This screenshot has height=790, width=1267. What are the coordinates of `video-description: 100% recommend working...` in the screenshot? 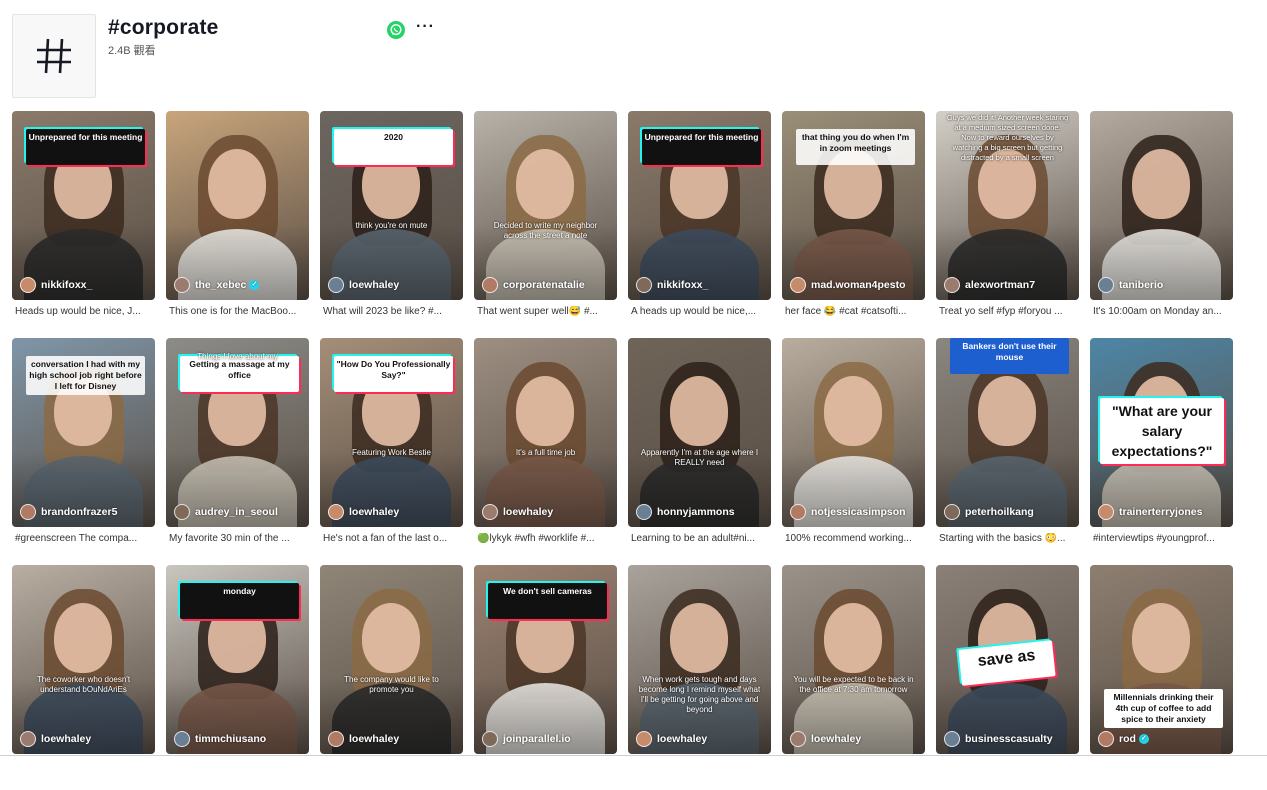 It's located at (855, 538).